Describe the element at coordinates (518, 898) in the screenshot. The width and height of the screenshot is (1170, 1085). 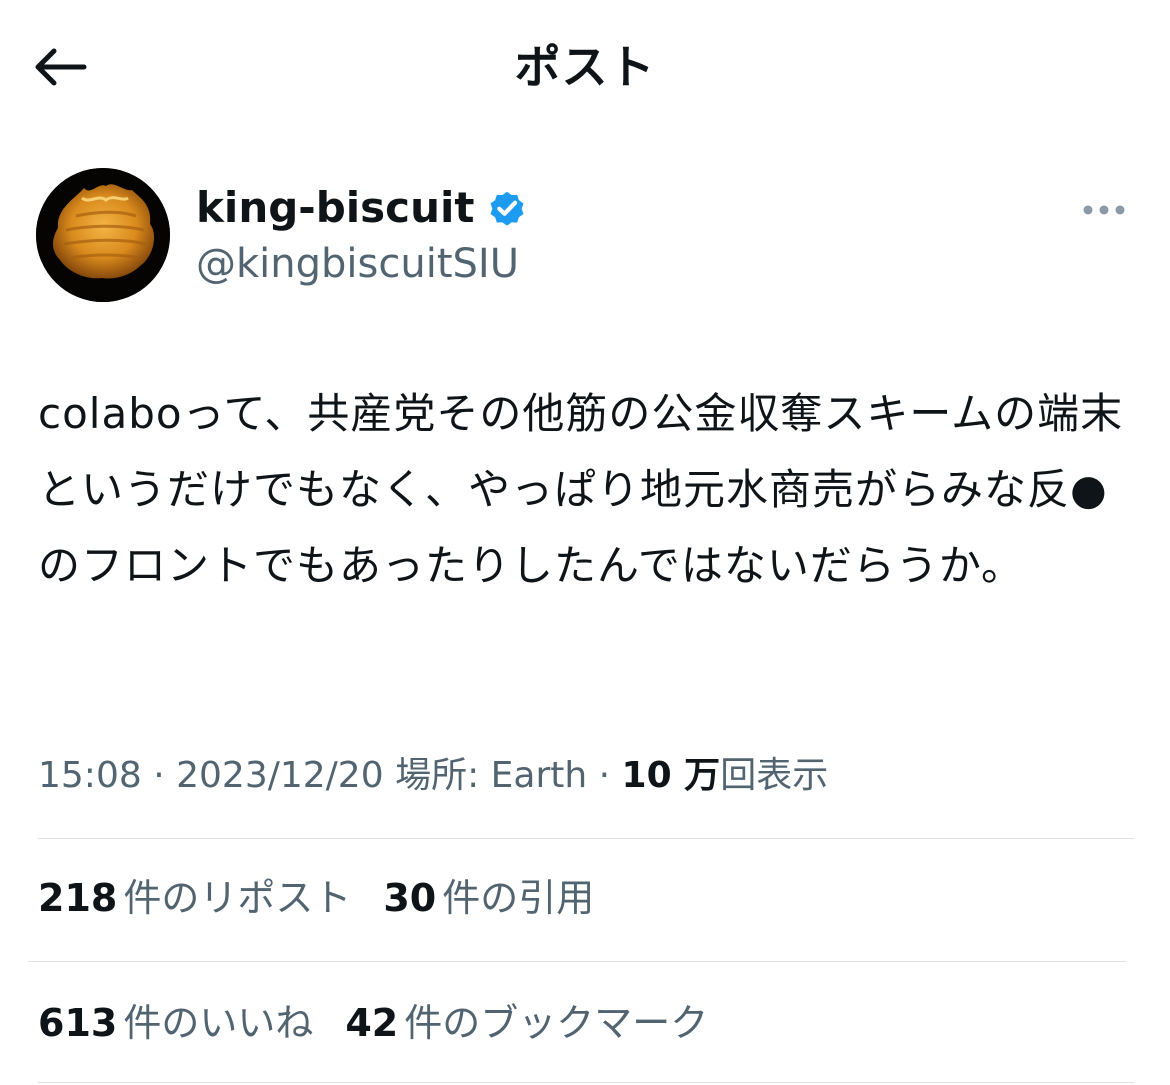
I see `quotes-label: 件の引用` at that location.